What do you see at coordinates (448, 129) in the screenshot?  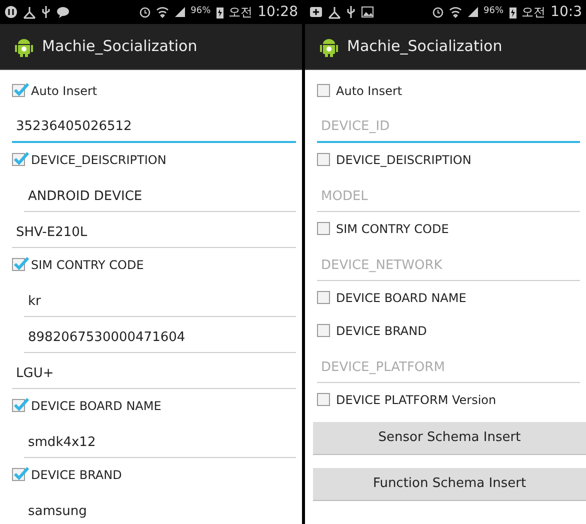 I see `text-field: DEVICE_ID` at bounding box center [448, 129].